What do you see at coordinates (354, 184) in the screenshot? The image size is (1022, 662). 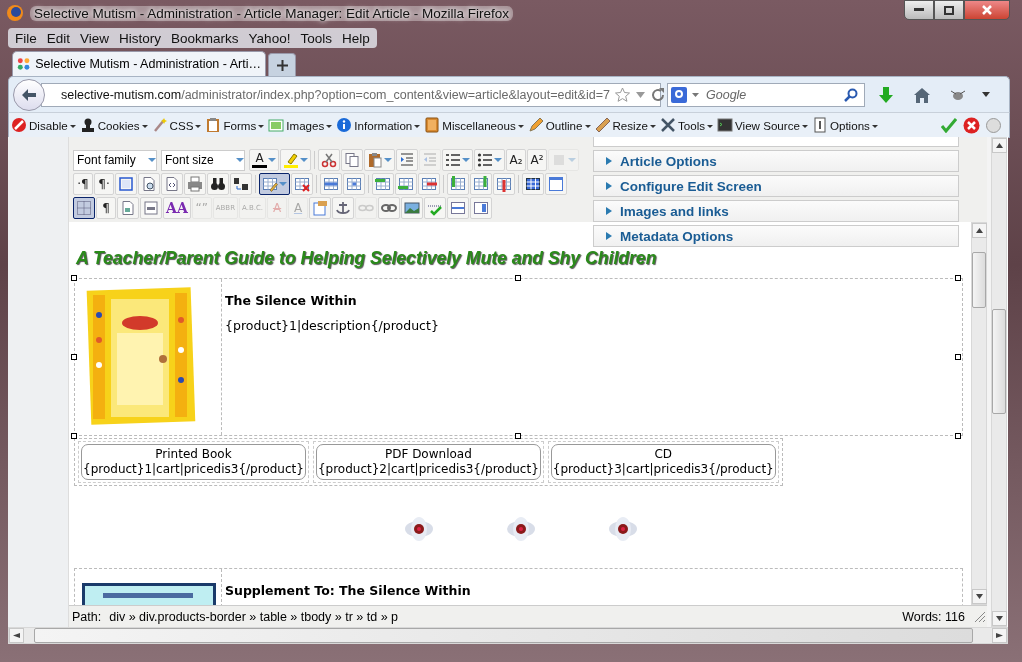 I see `table-cell-icon` at bounding box center [354, 184].